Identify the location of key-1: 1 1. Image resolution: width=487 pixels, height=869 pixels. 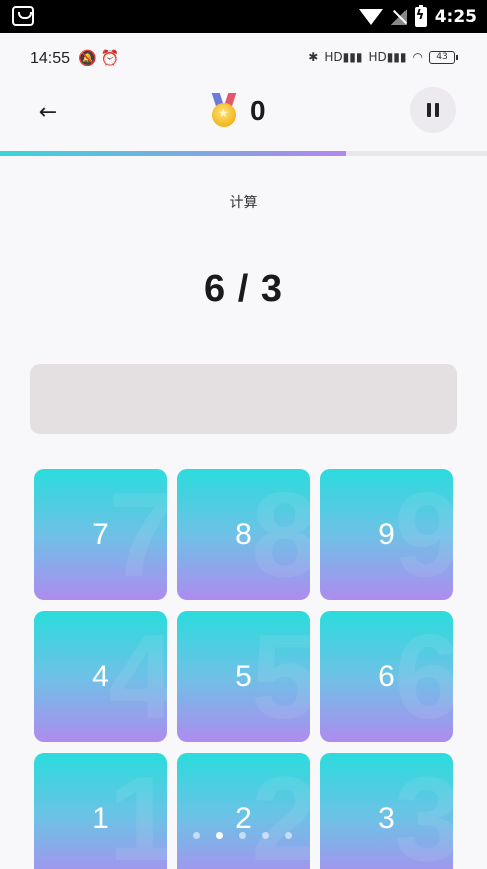
(100, 811).